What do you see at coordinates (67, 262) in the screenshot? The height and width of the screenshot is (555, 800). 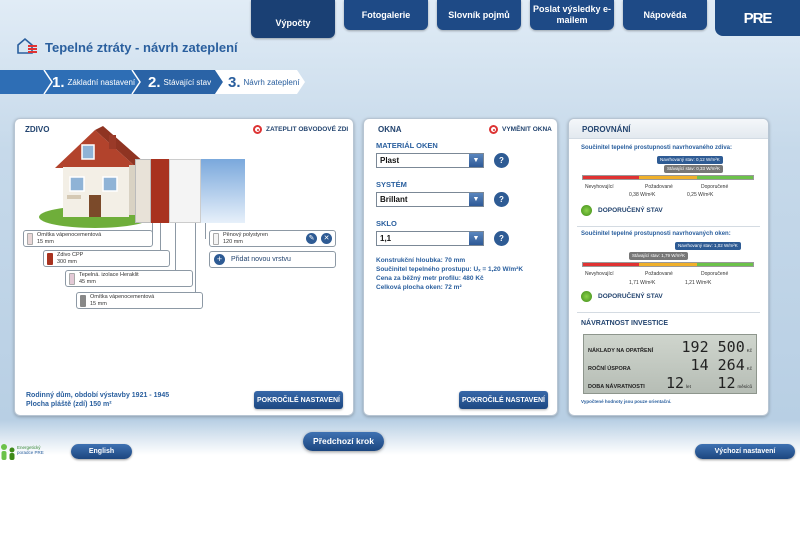 I see `layer-thickness: 300 mm` at bounding box center [67, 262].